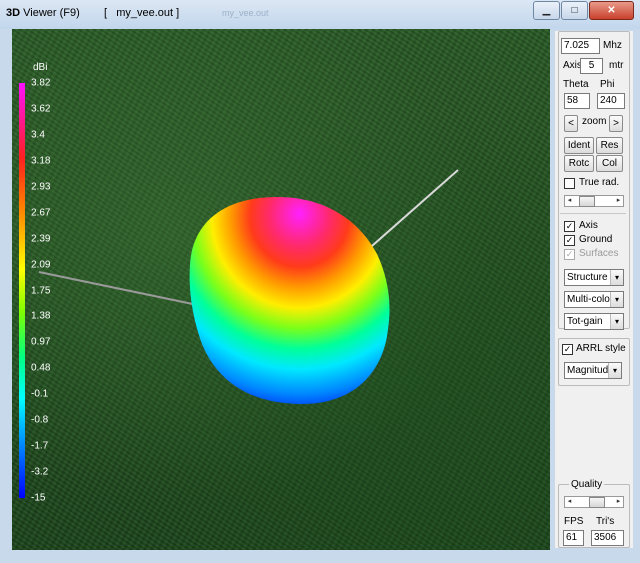 This screenshot has height=563, width=640. Describe the element at coordinates (41, 83) in the screenshot. I see `scale-tick-label: 3.82` at that location.